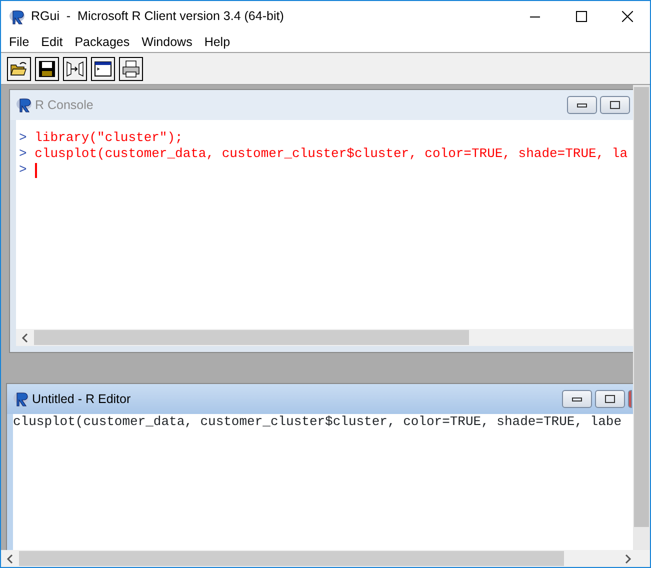 Image resolution: width=651 pixels, height=568 pixels. I want to click on code-line: clusplot(customer_data, customer_cluster$cluster, color=TRUE, shade=TRUE, labe, so click(317, 422).